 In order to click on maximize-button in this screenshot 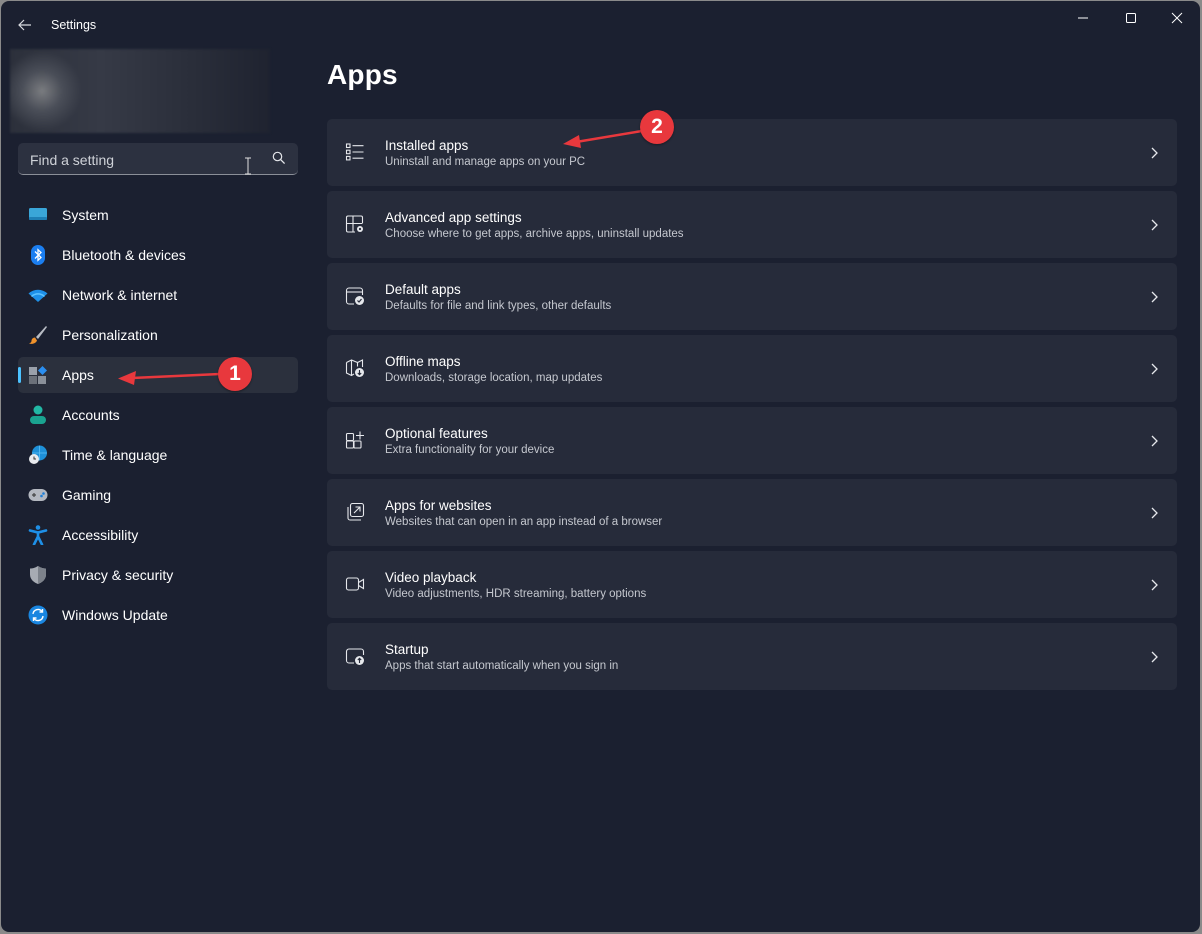, I will do `click(1131, 18)`.